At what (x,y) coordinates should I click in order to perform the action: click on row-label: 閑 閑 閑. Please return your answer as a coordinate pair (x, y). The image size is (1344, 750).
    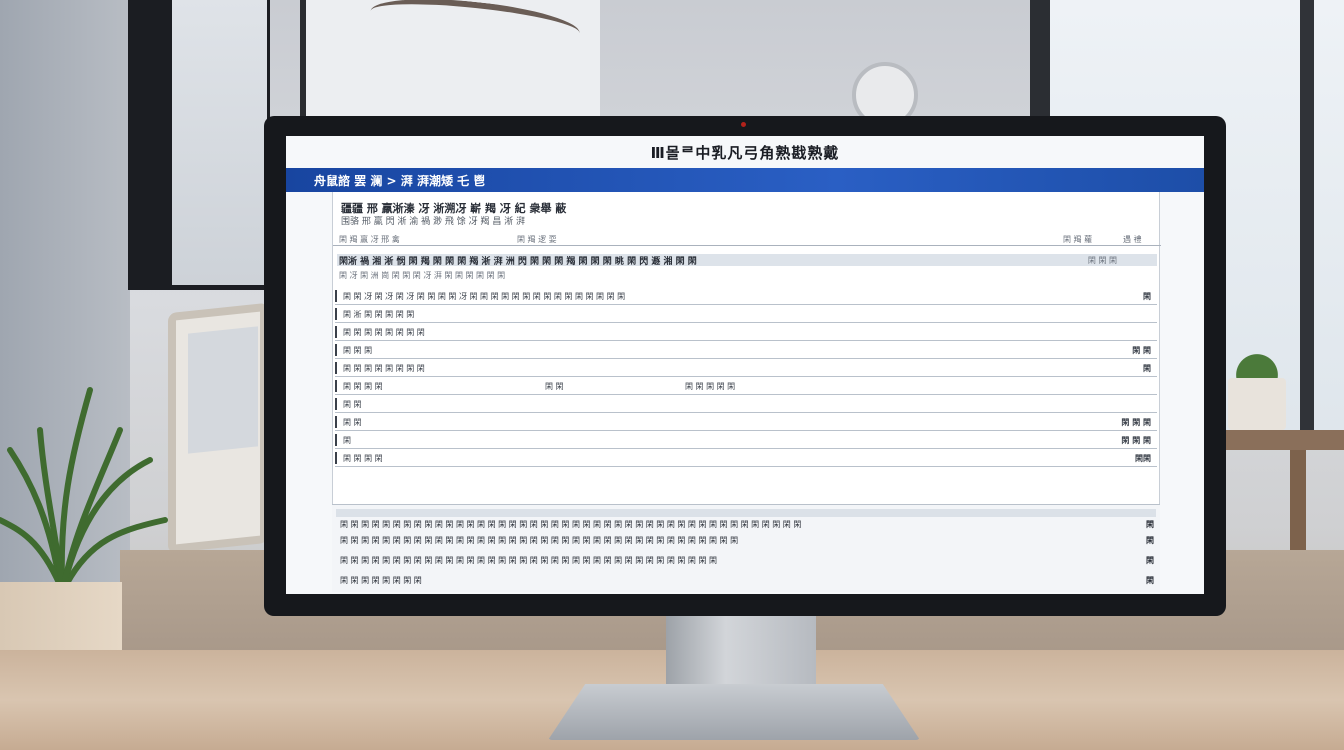
    Looking at the image, I should click on (358, 350).